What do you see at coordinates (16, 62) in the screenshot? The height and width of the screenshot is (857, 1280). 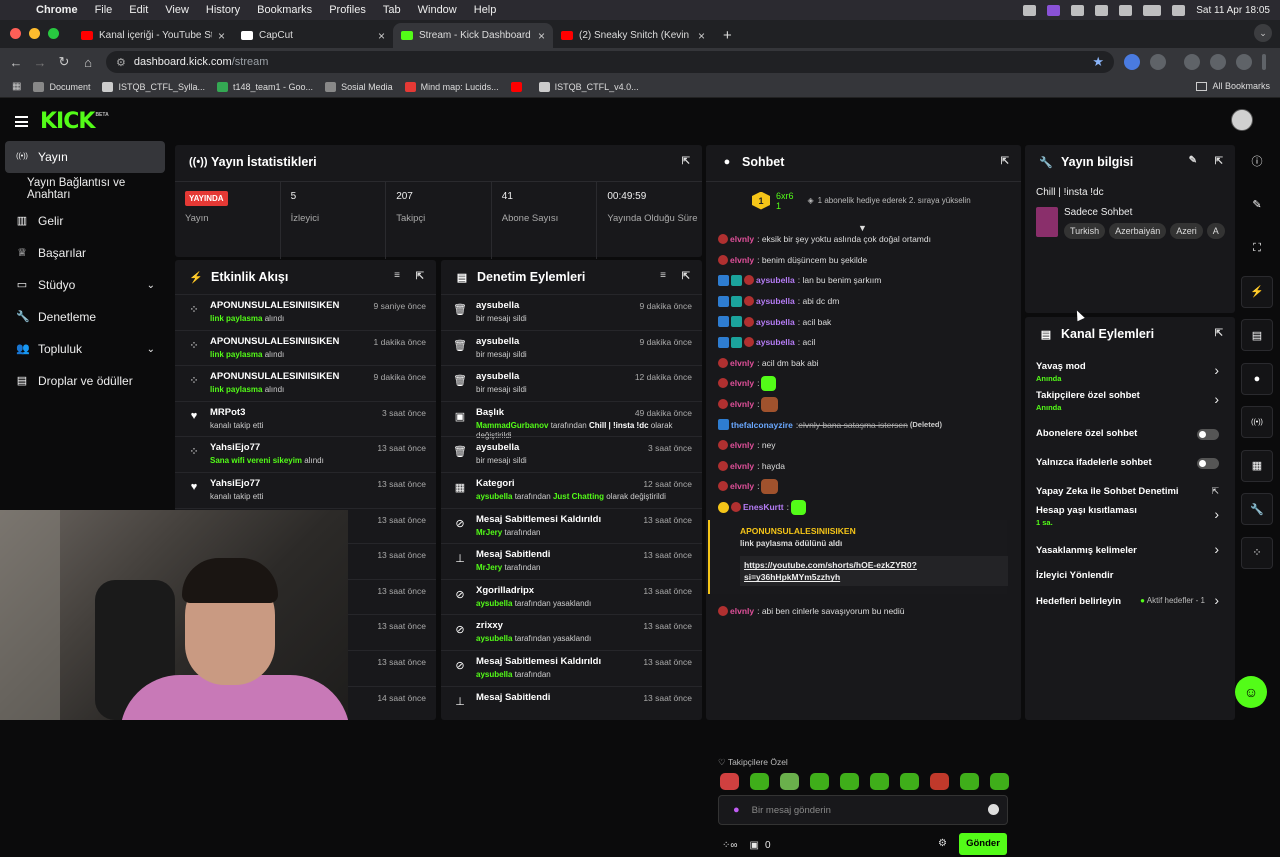 I see `back-icon: ←` at bounding box center [16, 62].